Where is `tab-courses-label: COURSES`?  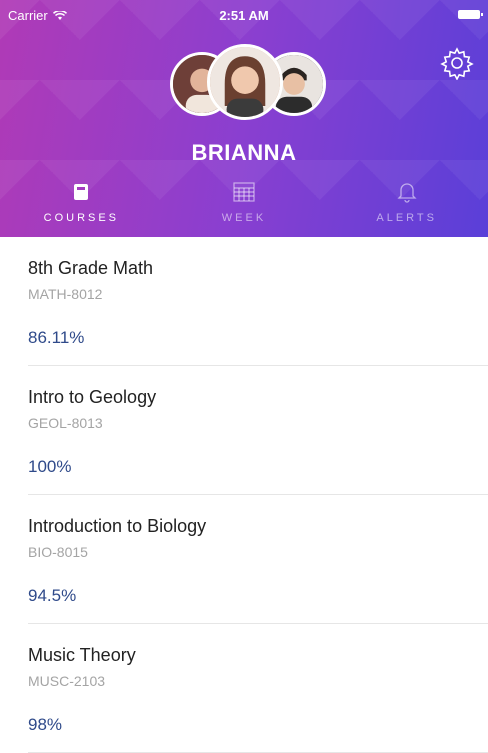 tab-courses-label: COURSES is located at coordinates (81, 218).